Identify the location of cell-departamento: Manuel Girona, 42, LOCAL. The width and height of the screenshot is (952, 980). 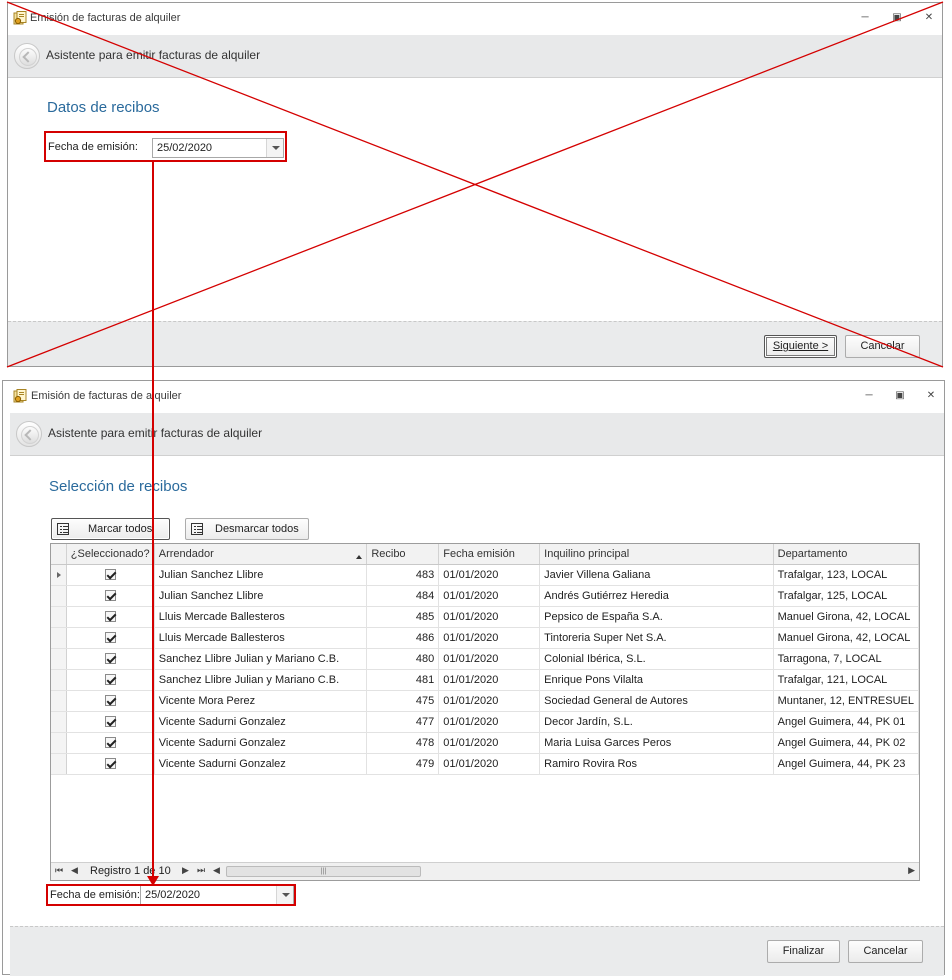
(846, 638).